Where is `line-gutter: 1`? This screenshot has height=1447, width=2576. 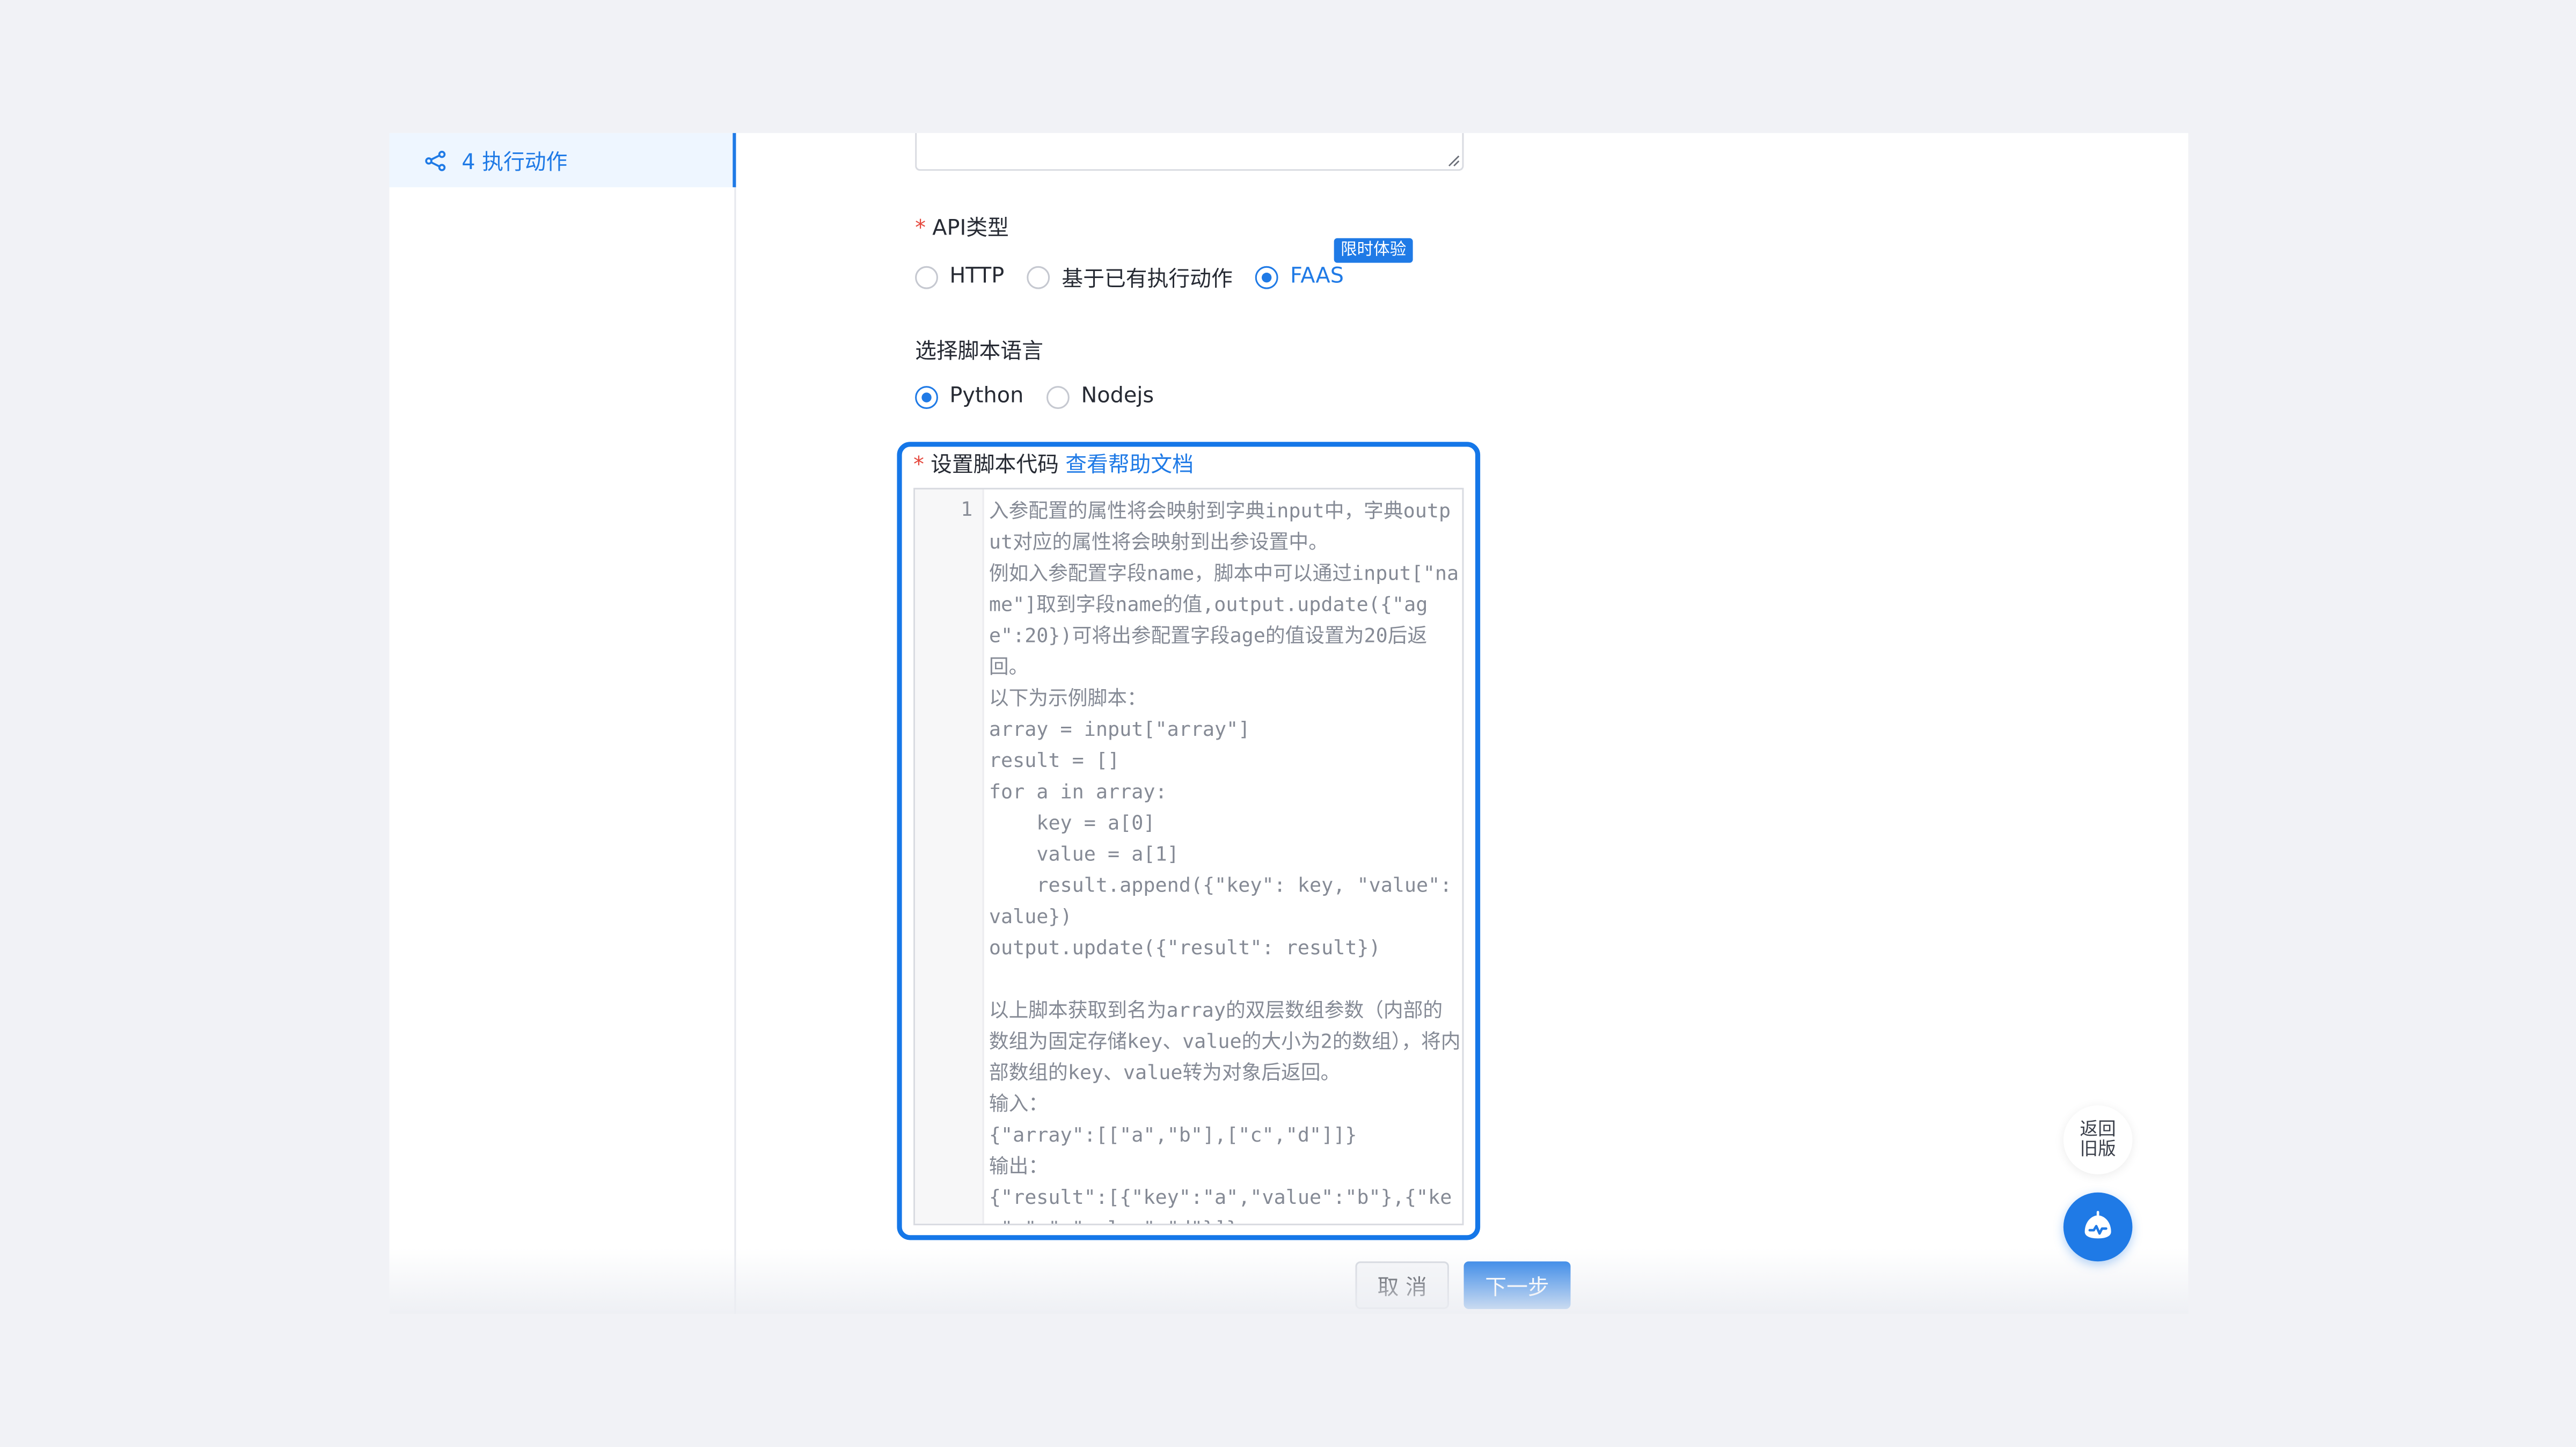
line-gutter: 1 is located at coordinates (949, 856).